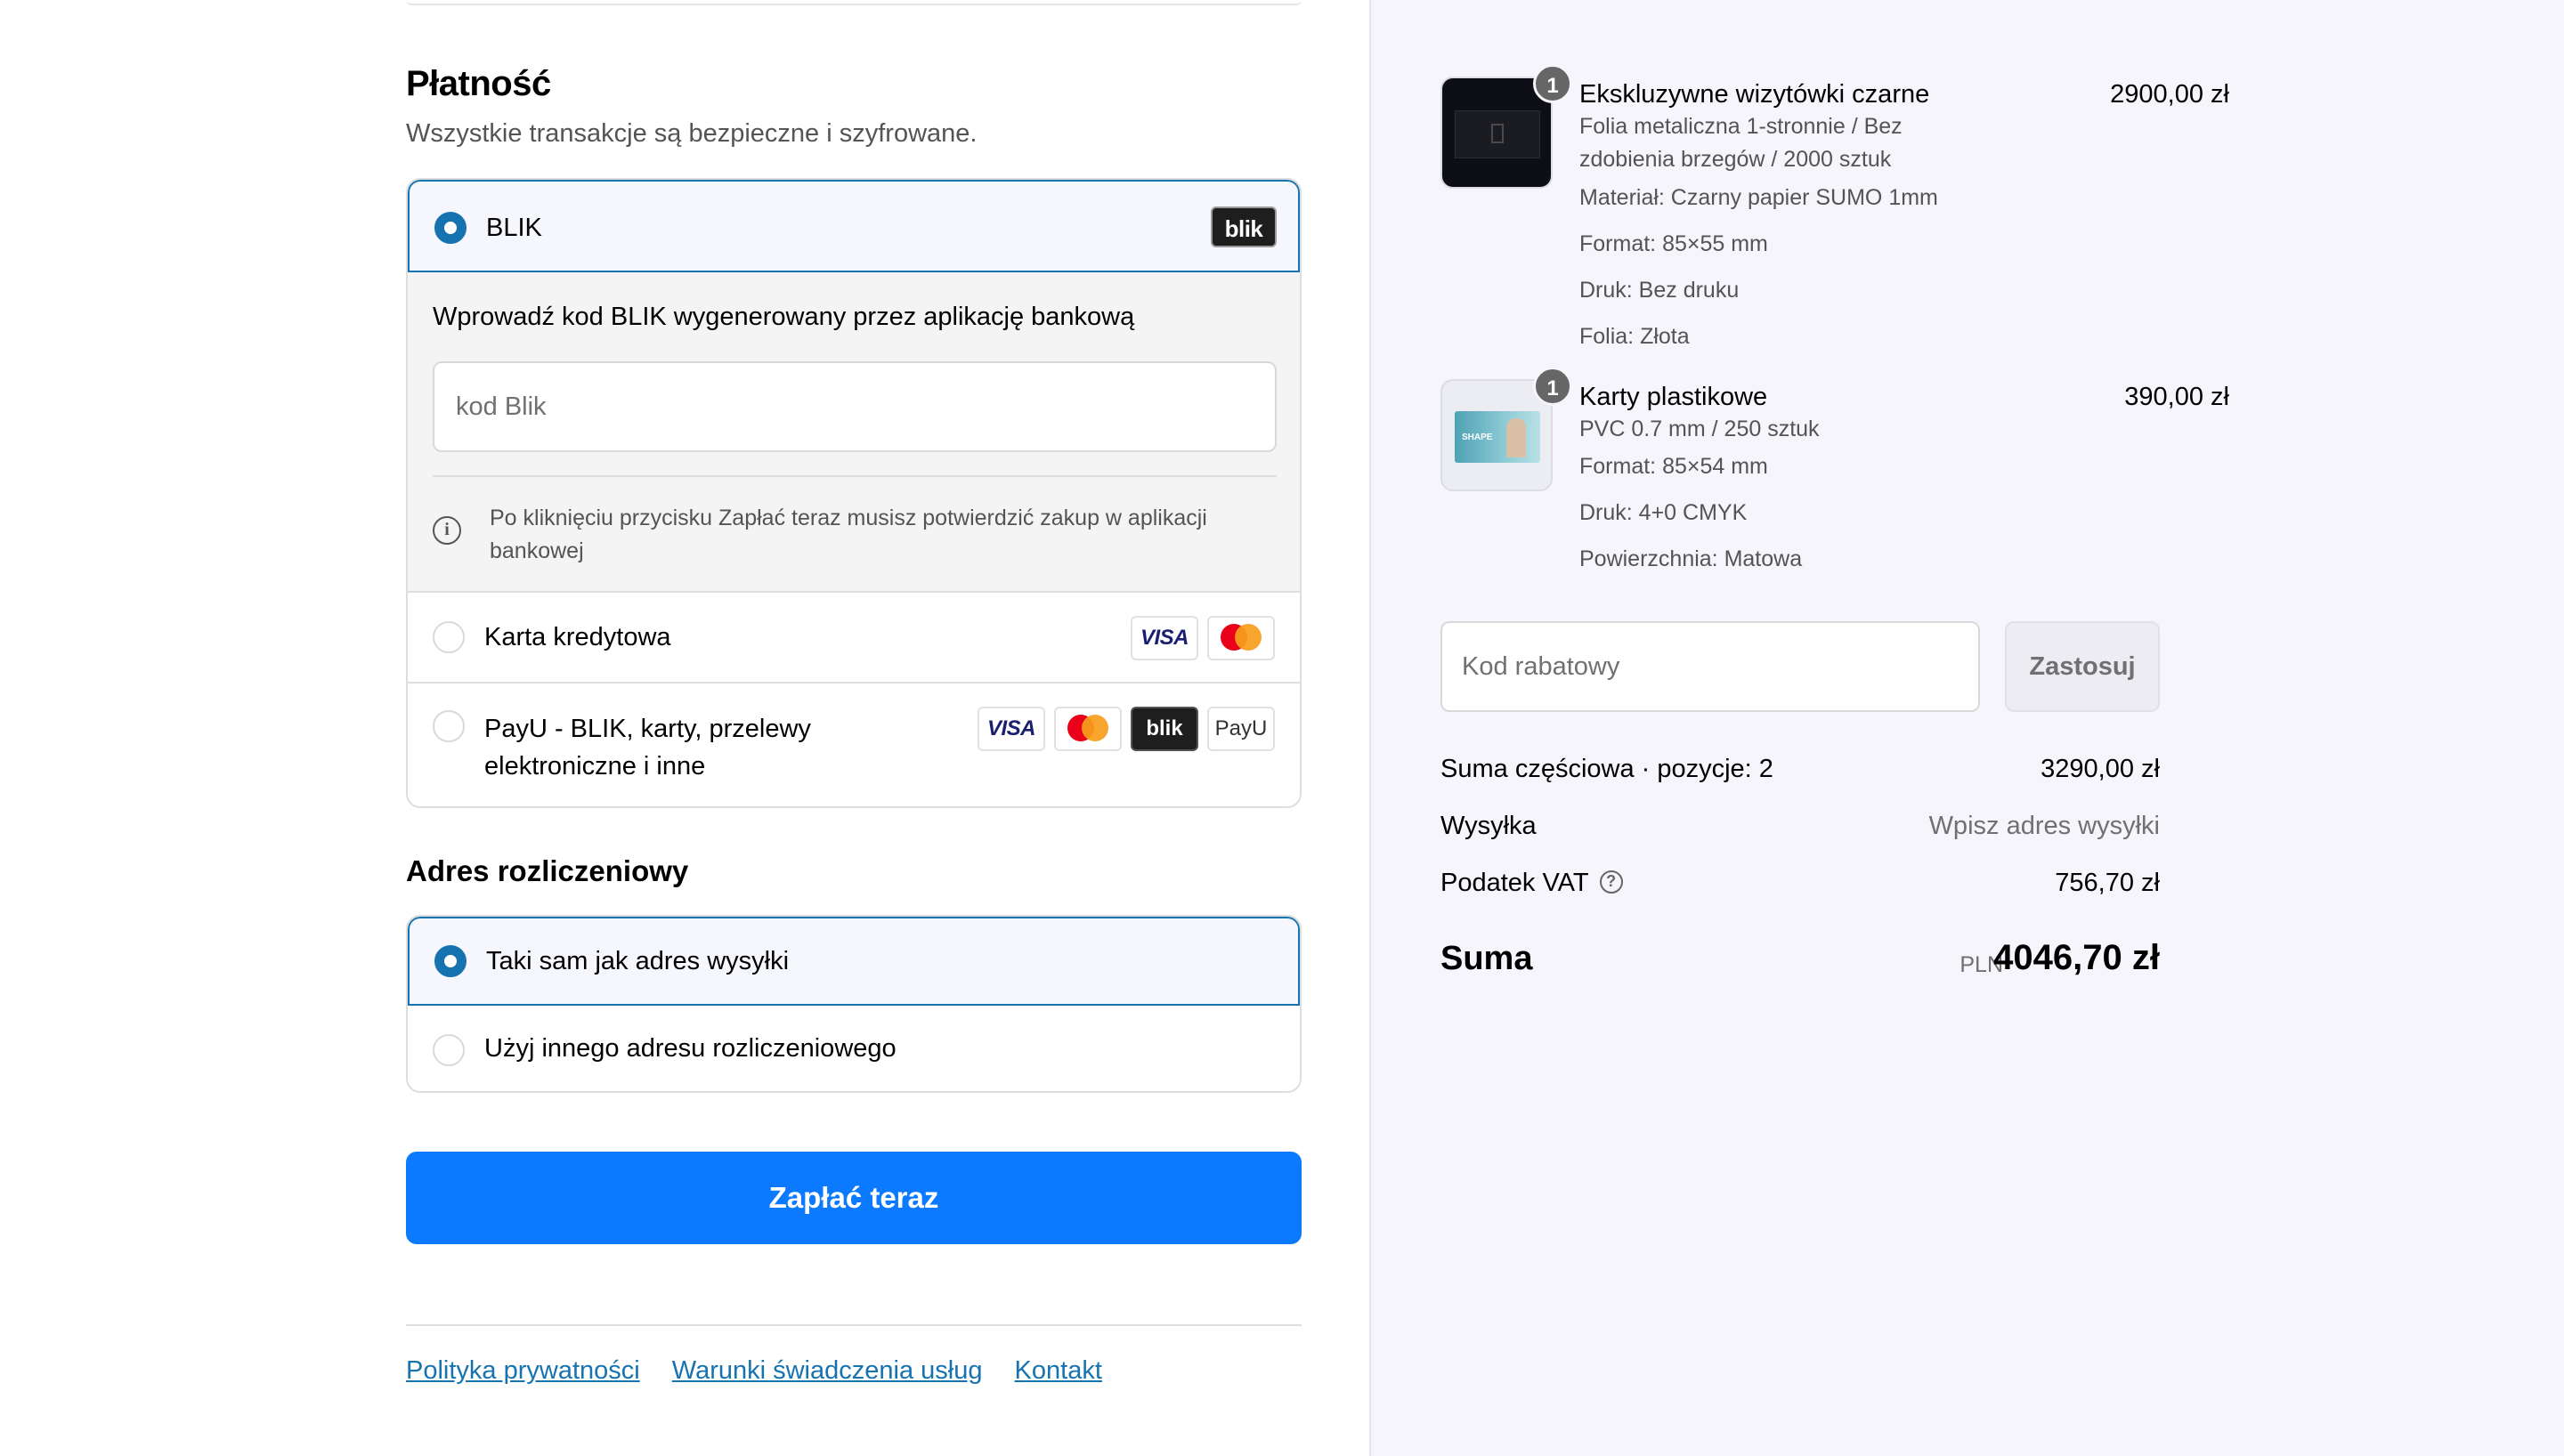 This screenshot has width=2564, height=1456. What do you see at coordinates (1486, 958) in the screenshot?
I see `total-label: Suma` at bounding box center [1486, 958].